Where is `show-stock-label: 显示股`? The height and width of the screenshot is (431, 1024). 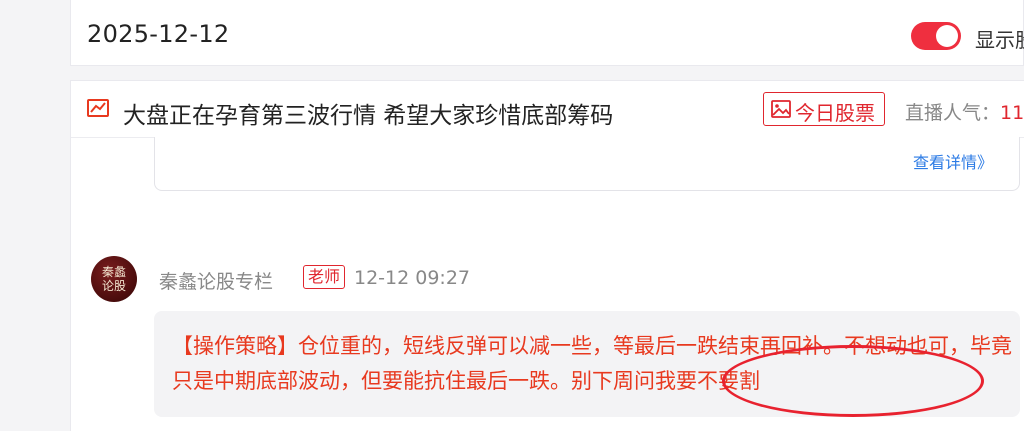 show-stock-label: 显示股 is located at coordinates (999, 40).